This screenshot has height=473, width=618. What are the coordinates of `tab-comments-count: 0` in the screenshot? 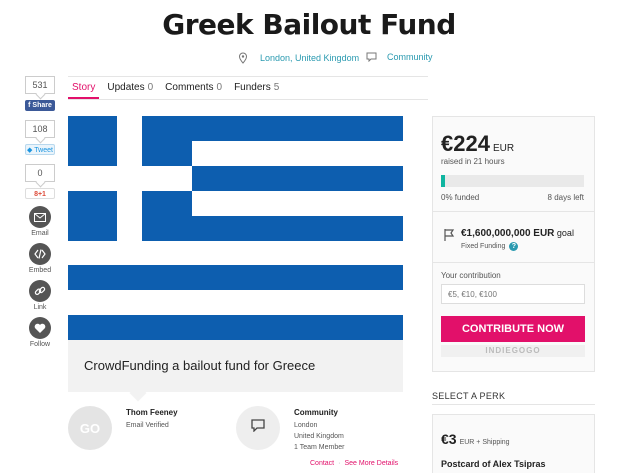 It's located at (219, 87).